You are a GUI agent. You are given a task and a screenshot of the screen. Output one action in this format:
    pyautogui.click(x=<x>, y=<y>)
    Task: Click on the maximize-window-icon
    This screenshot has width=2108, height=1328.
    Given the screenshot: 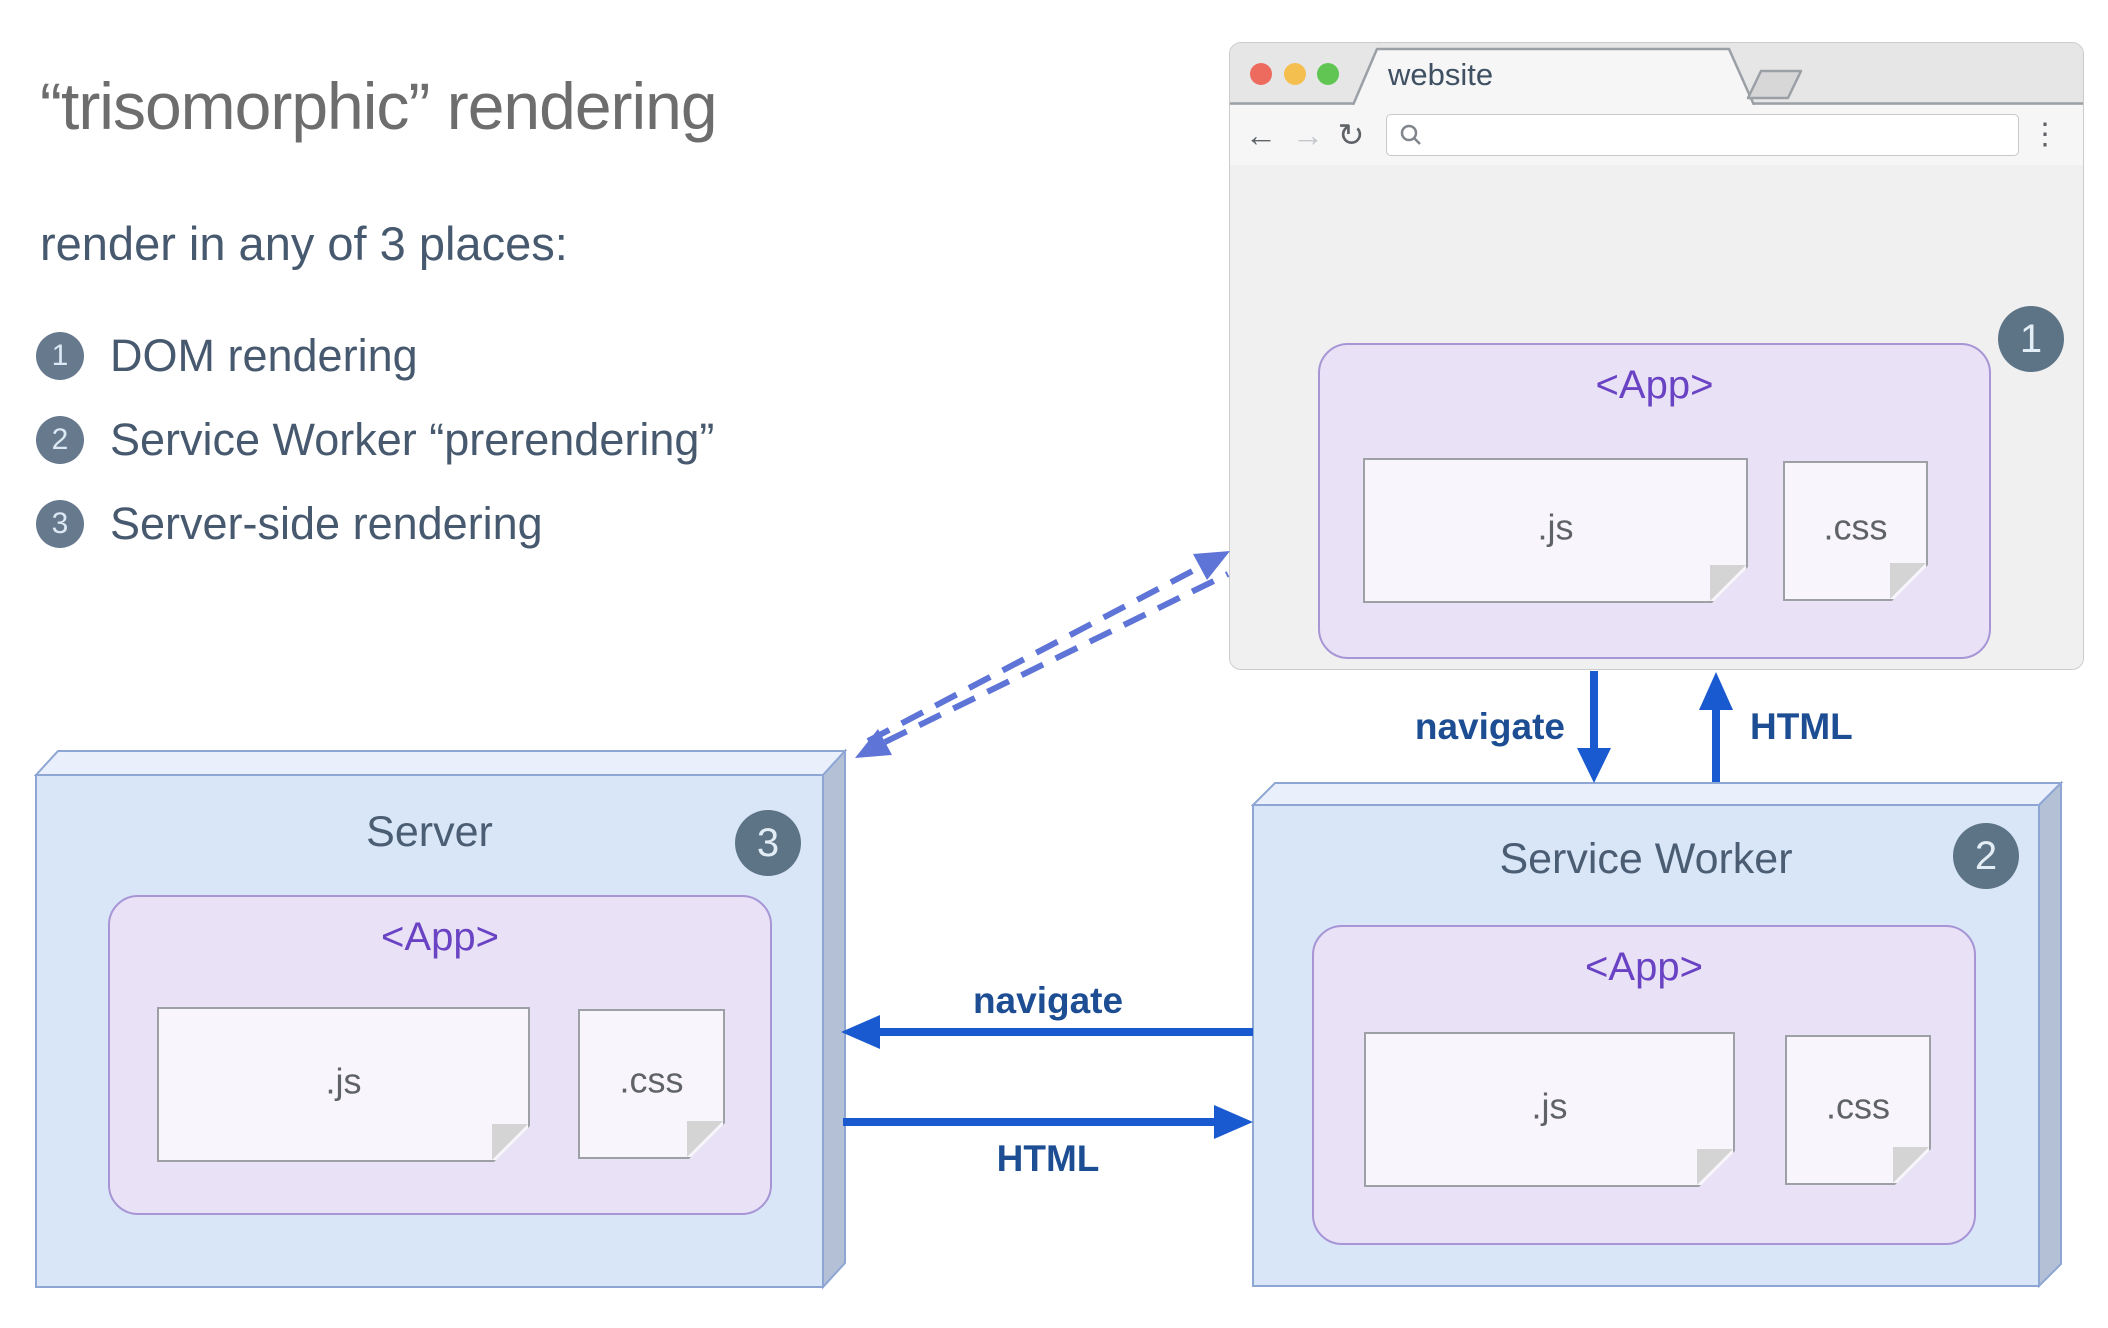 What is the action you would take?
    pyautogui.click(x=1328, y=74)
    